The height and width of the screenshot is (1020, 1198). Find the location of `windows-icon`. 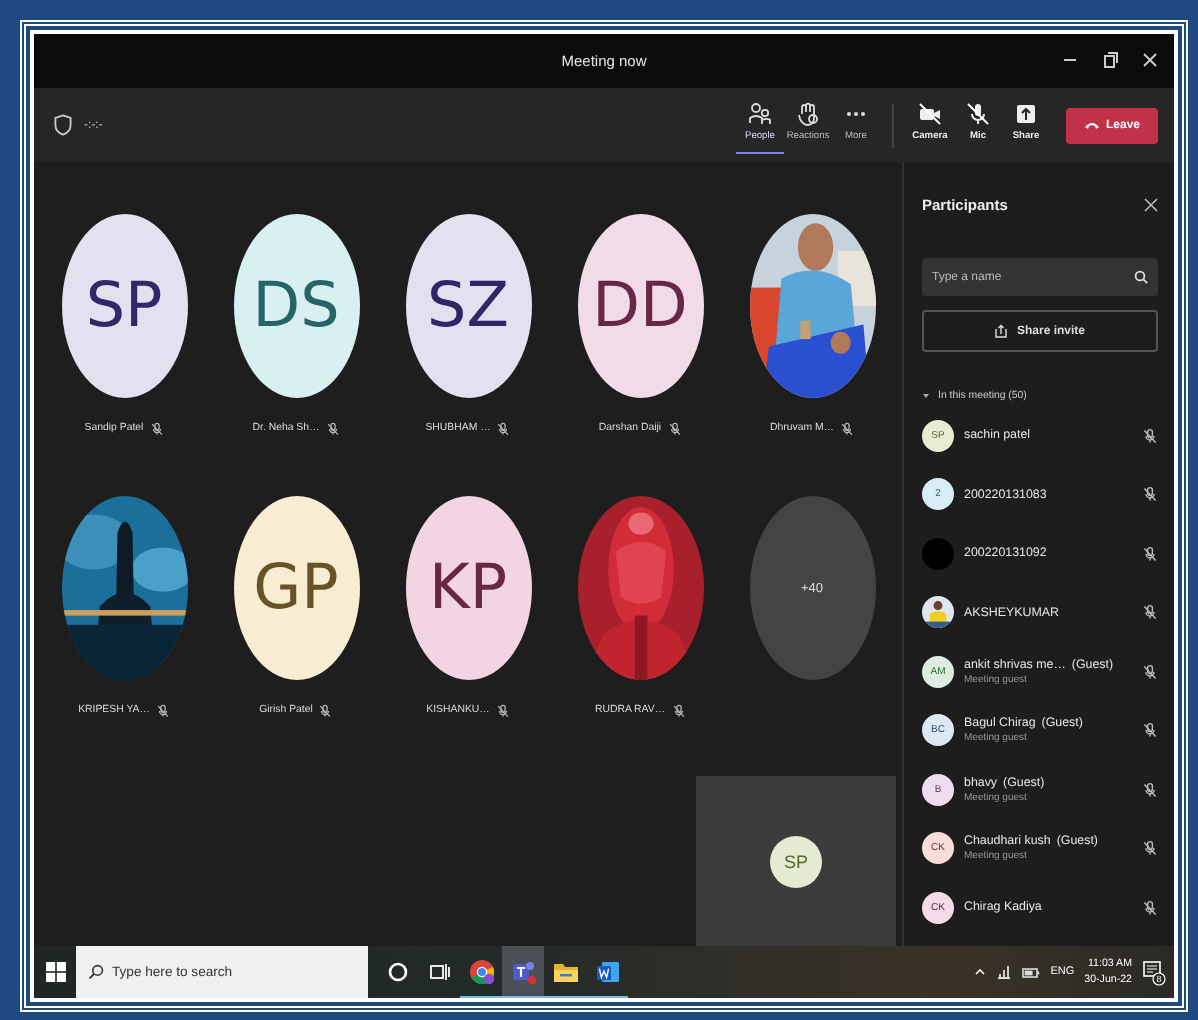

windows-icon is located at coordinates (55, 972).